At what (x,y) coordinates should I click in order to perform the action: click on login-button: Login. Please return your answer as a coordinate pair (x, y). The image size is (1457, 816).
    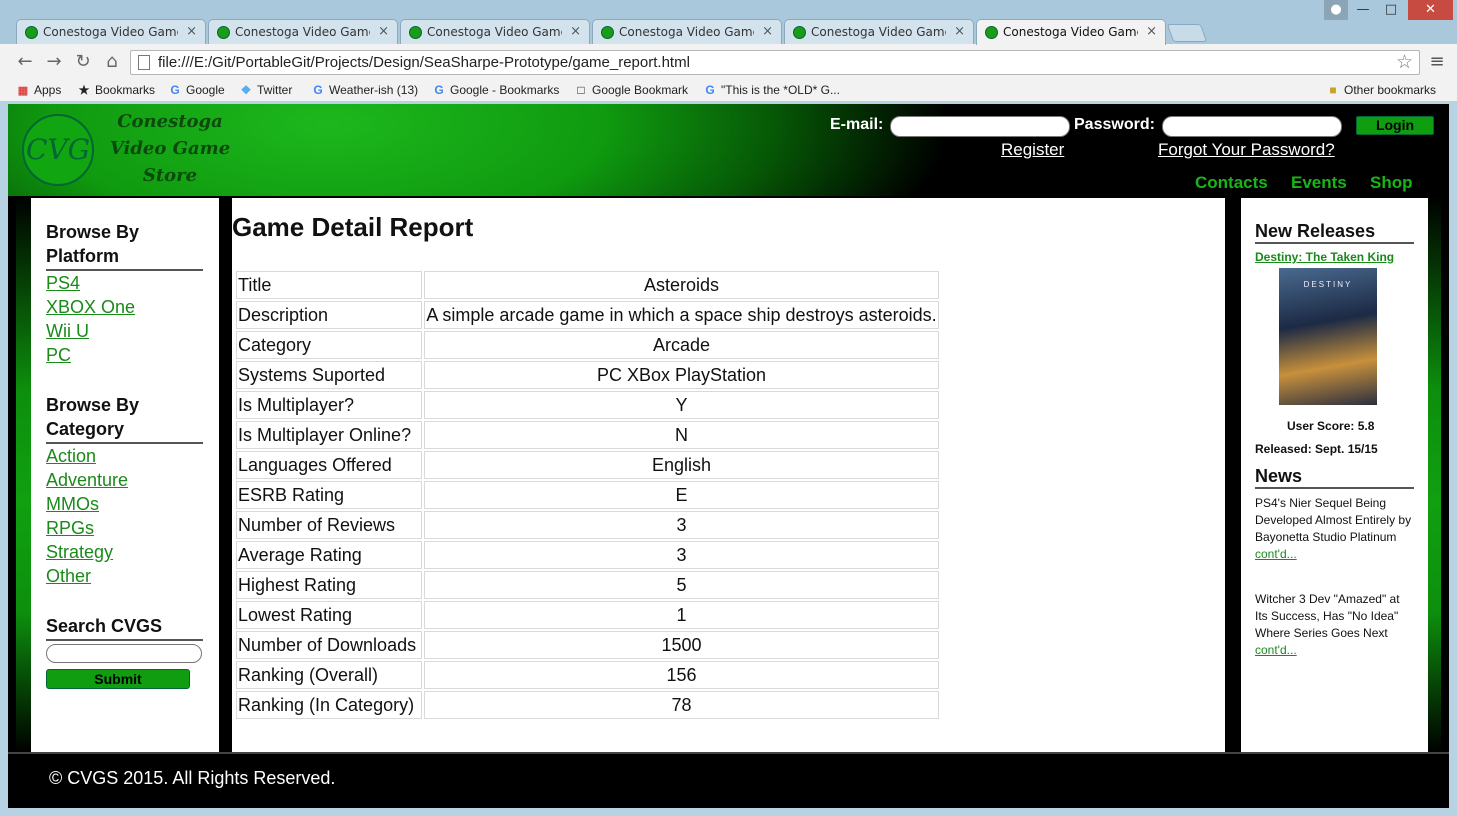
    Looking at the image, I should click on (1395, 125).